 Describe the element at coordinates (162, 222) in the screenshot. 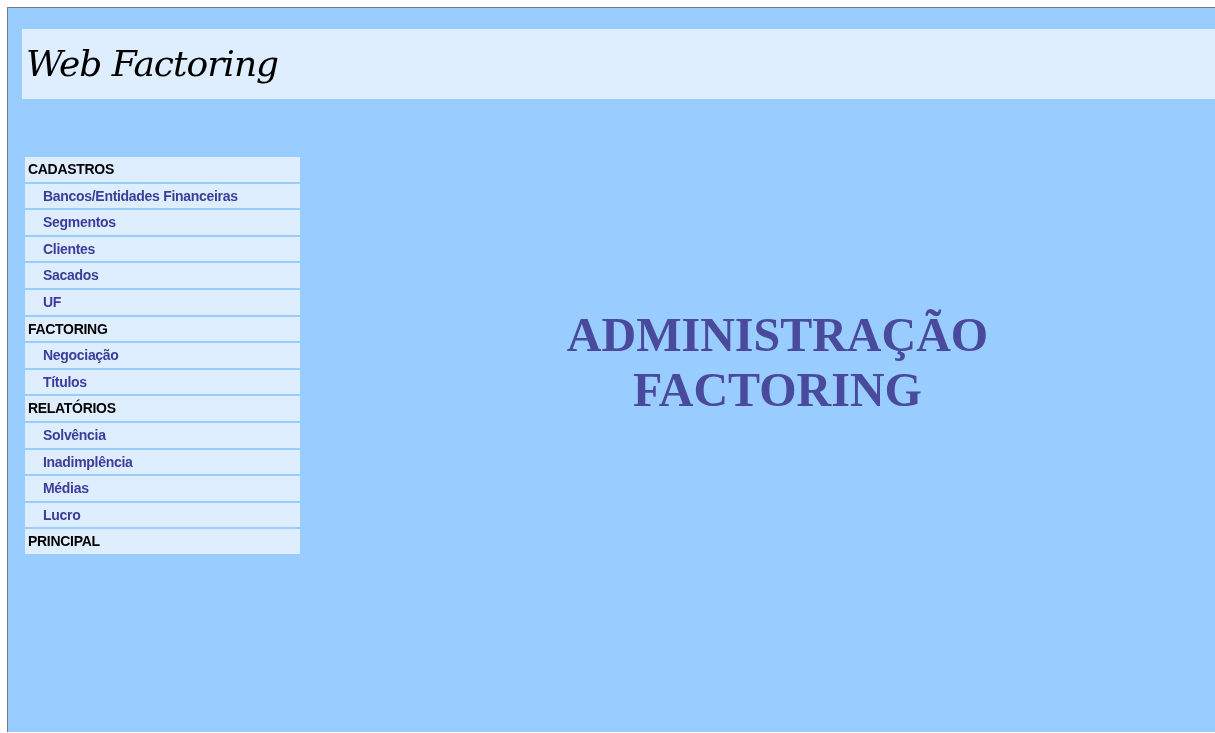

I see `menu-link: Segmentos` at that location.